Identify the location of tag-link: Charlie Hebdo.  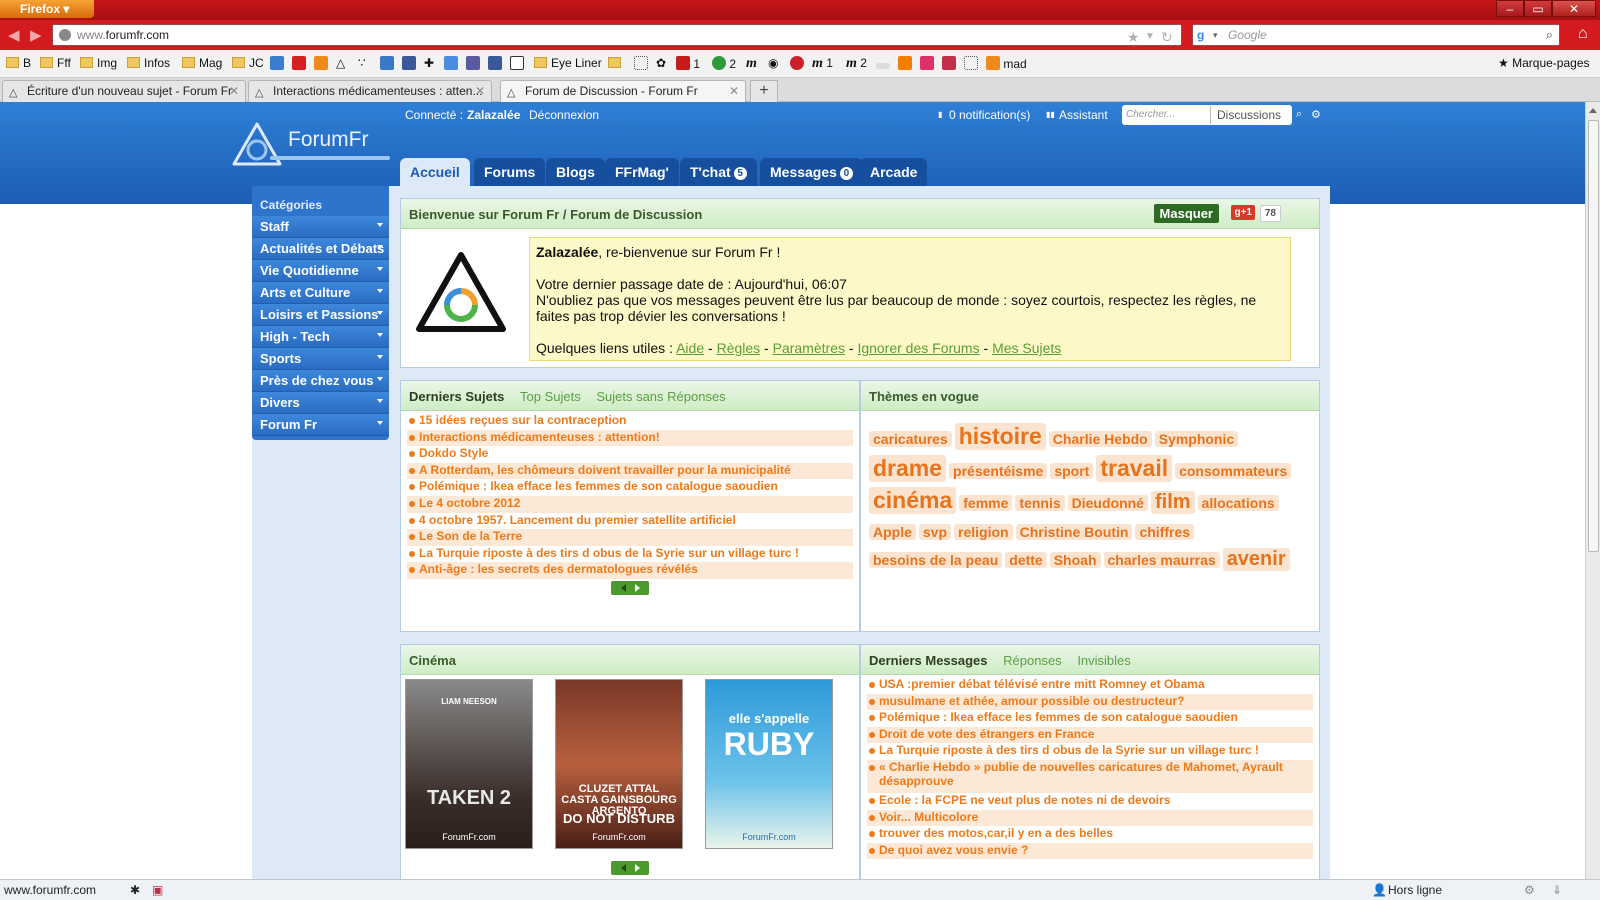
(1100, 439).